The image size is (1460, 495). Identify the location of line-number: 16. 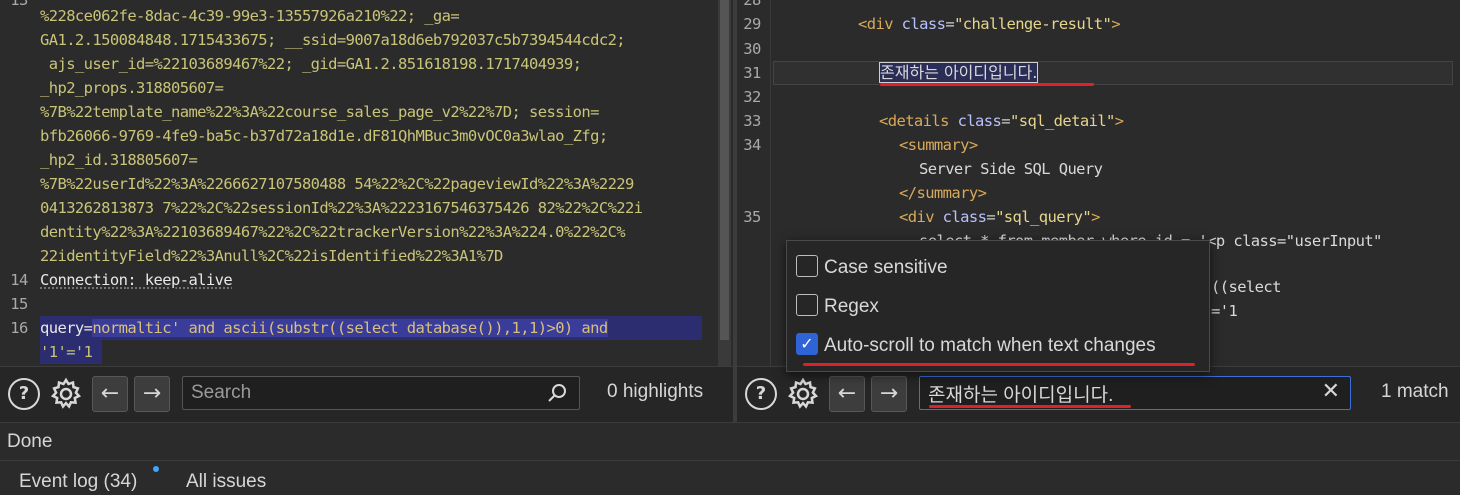
(19, 328).